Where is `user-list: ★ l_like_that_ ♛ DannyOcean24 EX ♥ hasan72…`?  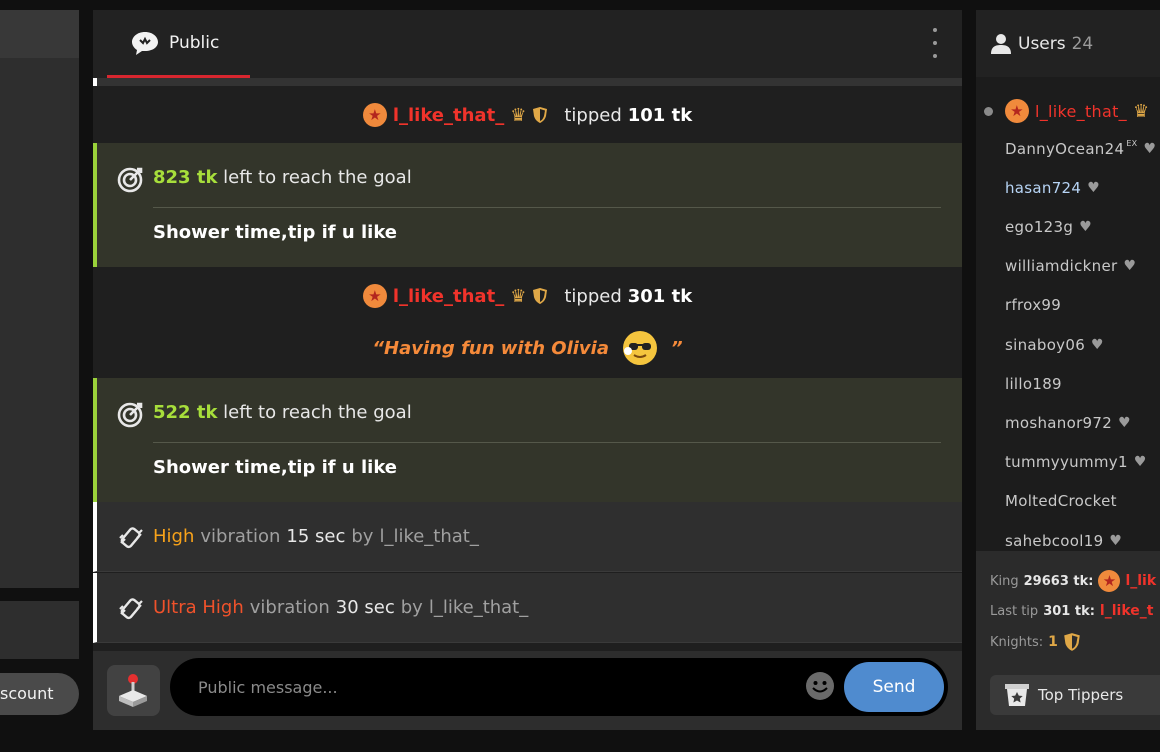
user-list: ★ l_like_that_ ♛ DannyOcean24 EX ♥ hasan72… is located at coordinates (1068, 314).